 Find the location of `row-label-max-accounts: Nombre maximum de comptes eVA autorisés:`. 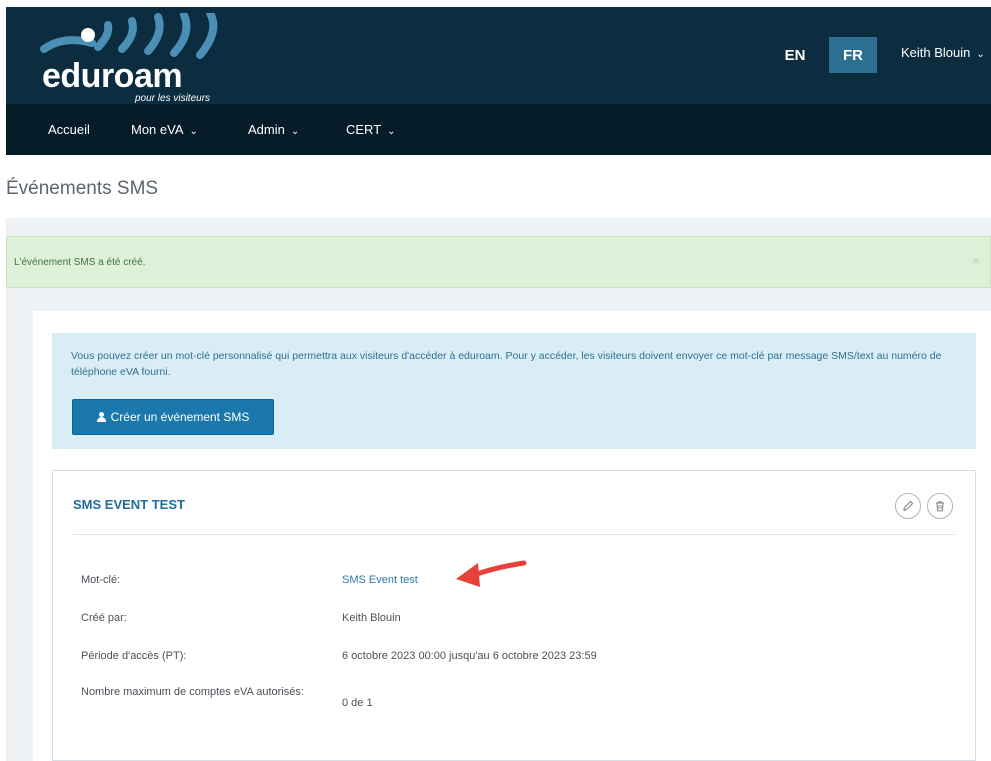

row-label-max-accounts: Nombre maximum de comptes eVA autorisés: is located at coordinates (192, 692).